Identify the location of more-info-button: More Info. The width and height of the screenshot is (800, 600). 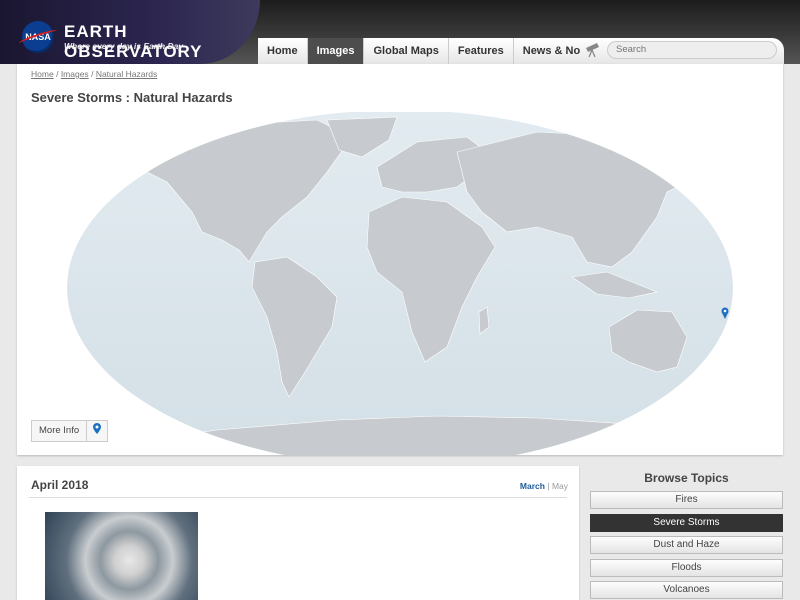
(60, 431).